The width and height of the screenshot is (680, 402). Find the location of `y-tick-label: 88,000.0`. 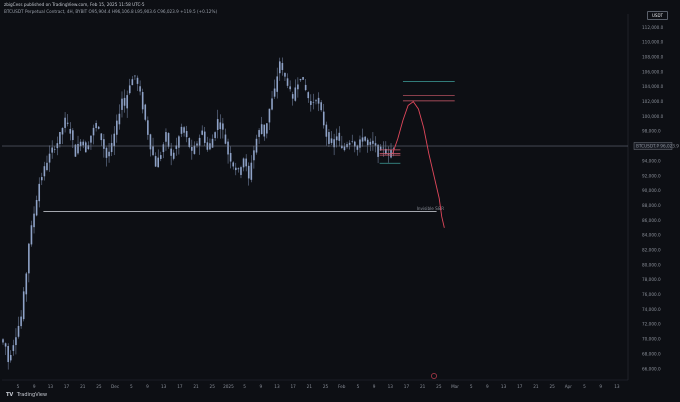

y-tick-label: 88,000.0 is located at coordinates (651, 205).